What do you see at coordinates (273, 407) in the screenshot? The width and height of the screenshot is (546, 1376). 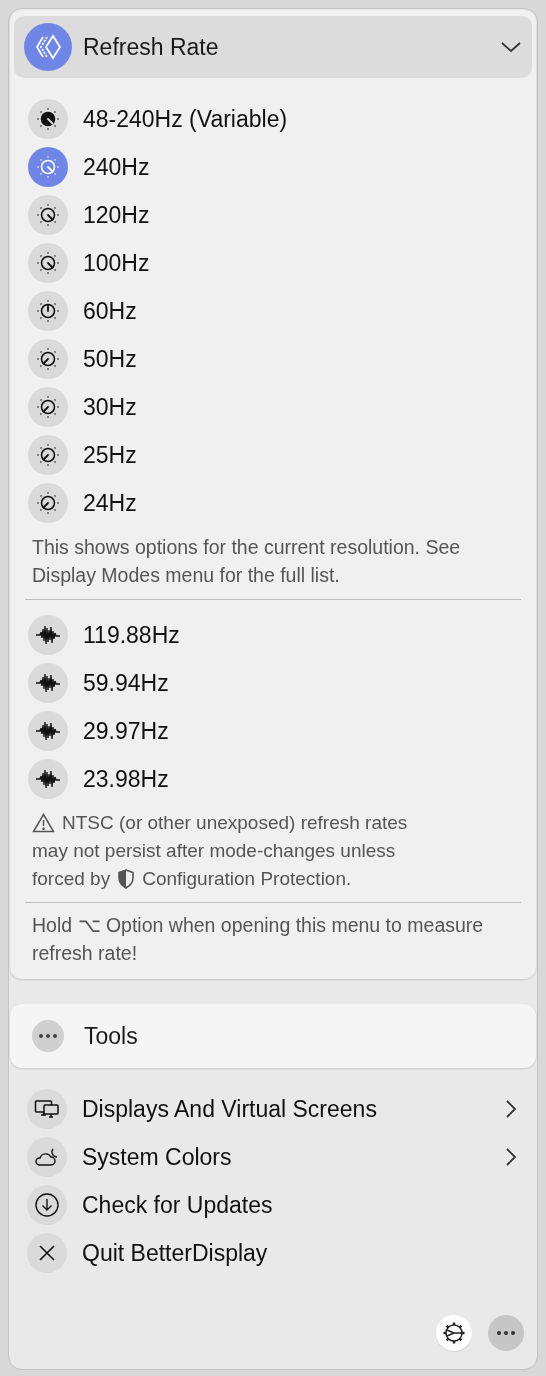 I see `refresh-rate-item: 30Hz` at bounding box center [273, 407].